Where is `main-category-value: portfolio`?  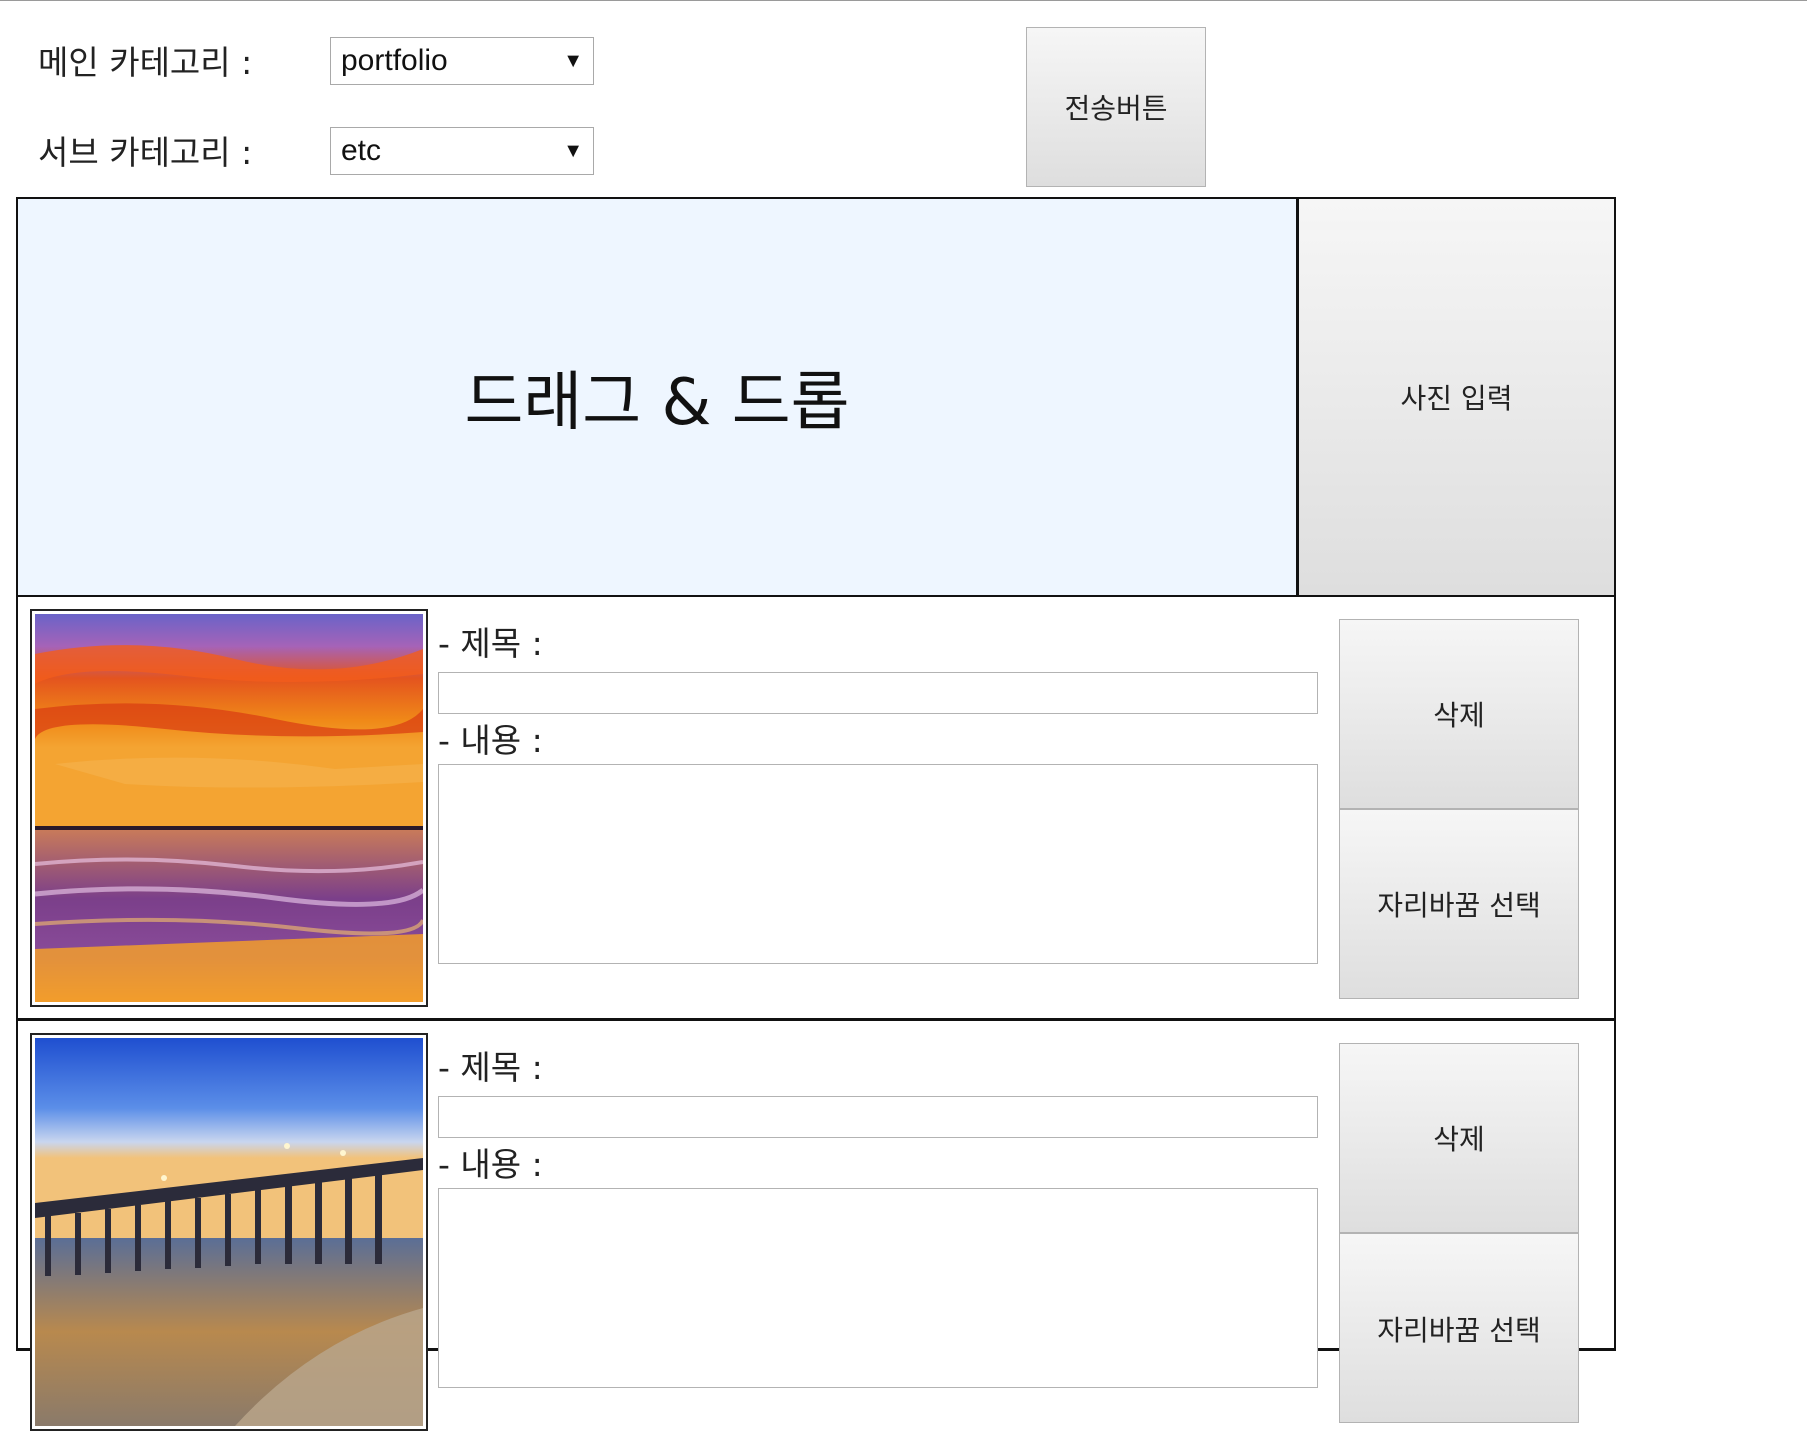
main-category-value: portfolio is located at coordinates (394, 60).